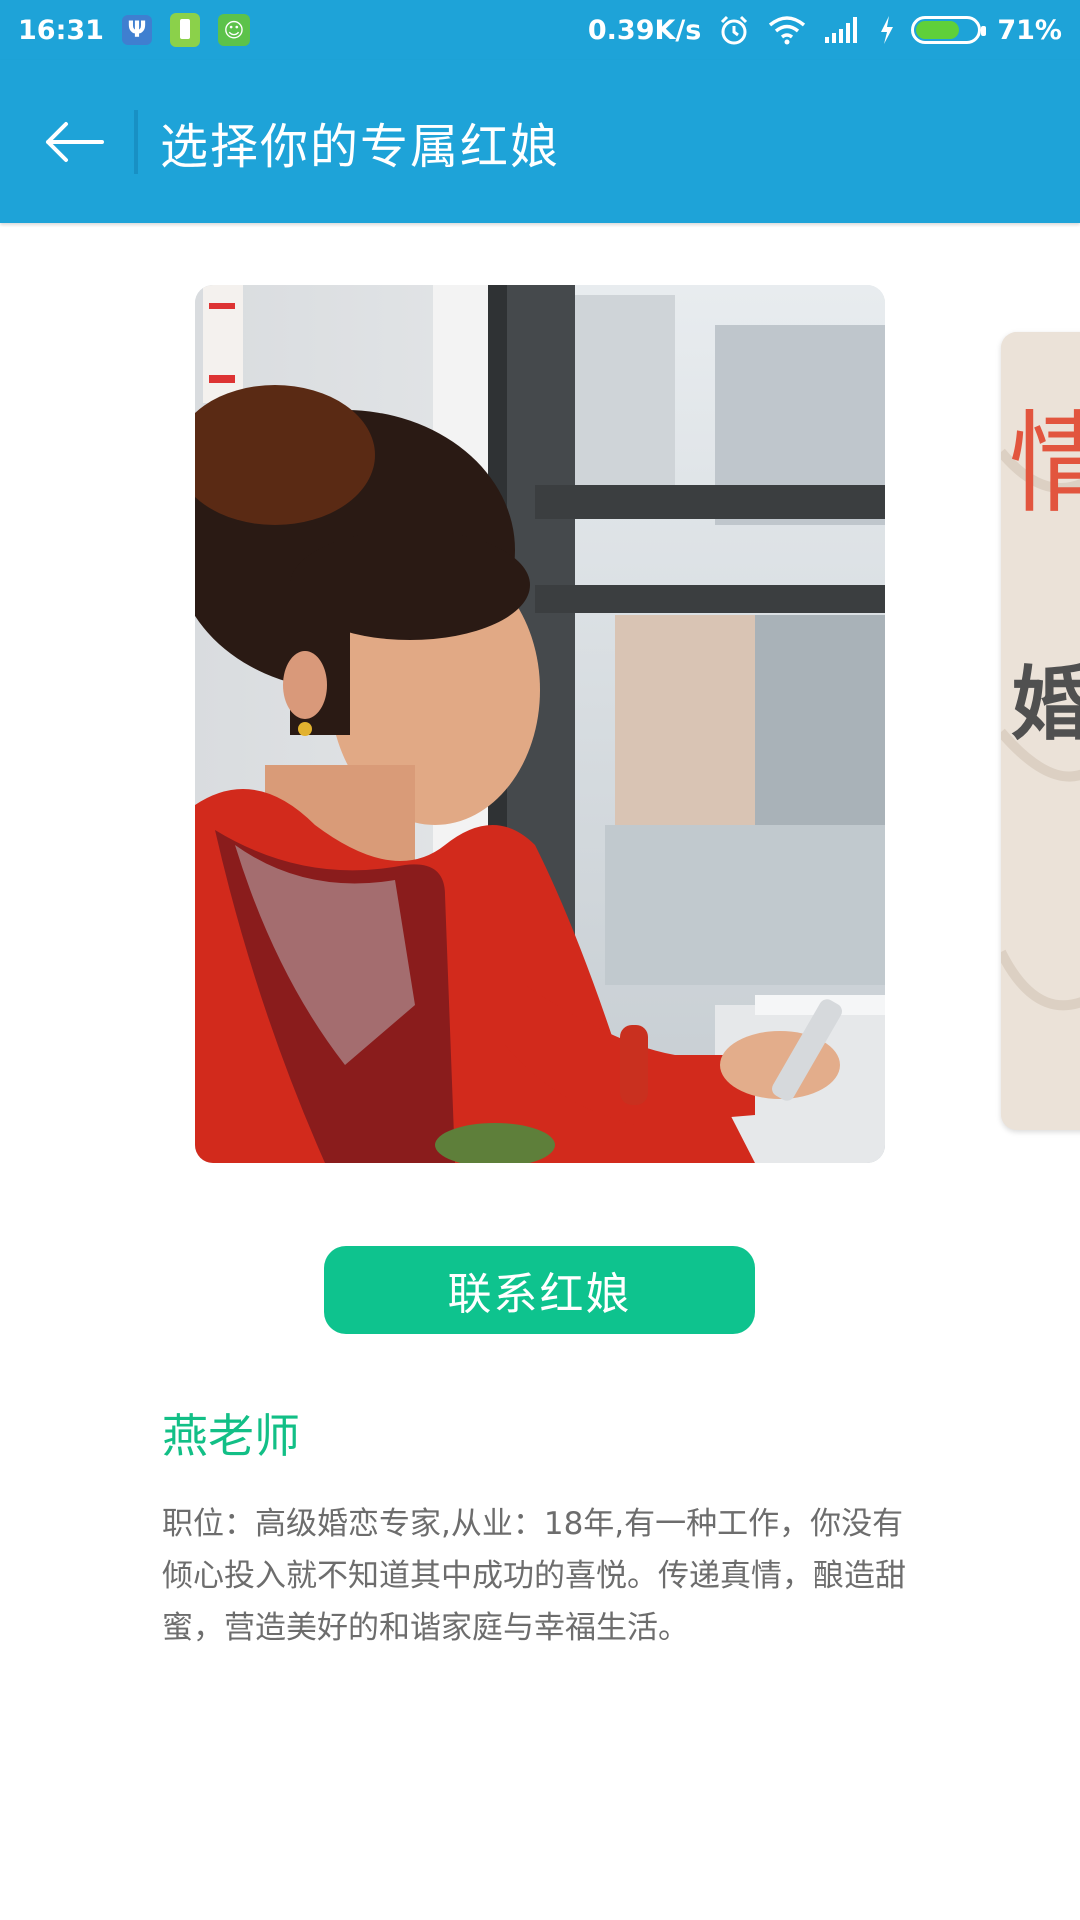  What do you see at coordinates (843, 30) in the screenshot?
I see `signal-icon` at bounding box center [843, 30].